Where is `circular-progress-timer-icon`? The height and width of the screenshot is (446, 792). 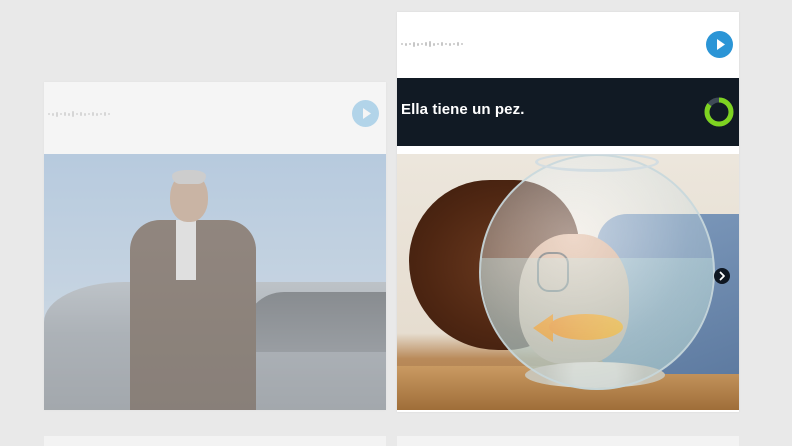 circular-progress-timer-icon is located at coordinates (719, 112).